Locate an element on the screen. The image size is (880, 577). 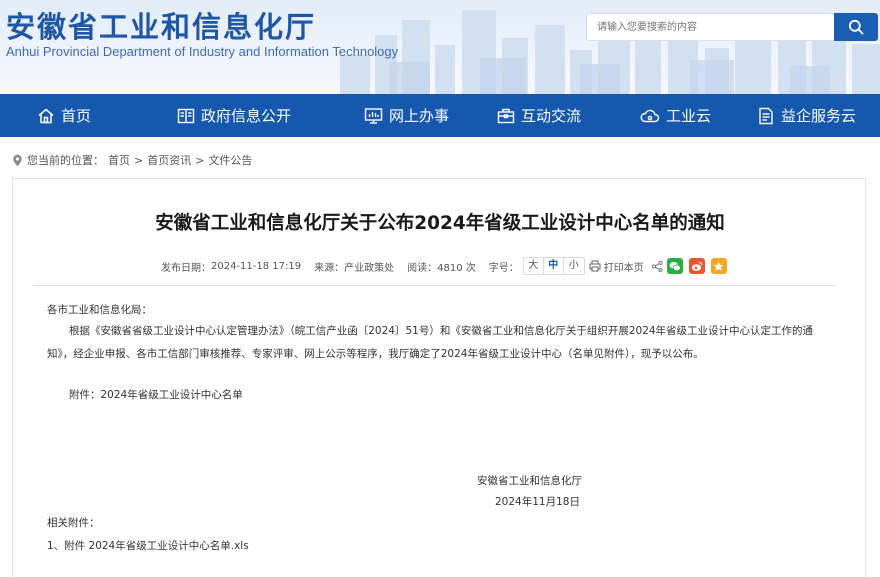
meta-divider is located at coordinates (434, 285).